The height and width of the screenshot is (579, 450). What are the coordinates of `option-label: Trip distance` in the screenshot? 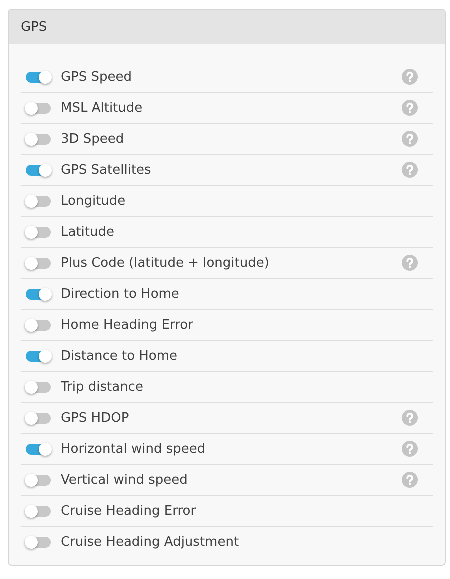 It's located at (102, 387).